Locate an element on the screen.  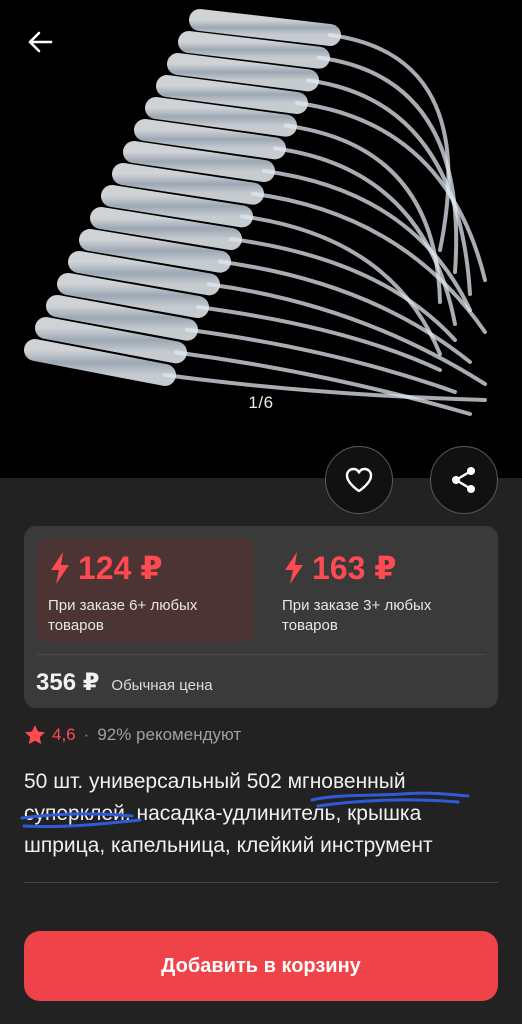
tier-price-value: 163 ₽ is located at coordinates (354, 568).